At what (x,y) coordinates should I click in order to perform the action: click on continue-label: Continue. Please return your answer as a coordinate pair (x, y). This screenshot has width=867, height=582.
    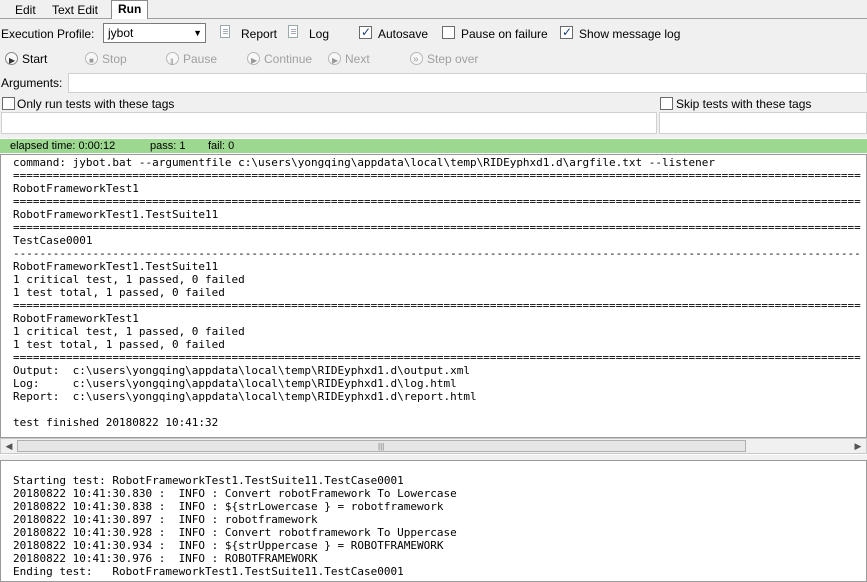
    Looking at the image, I should click on (288, 59).